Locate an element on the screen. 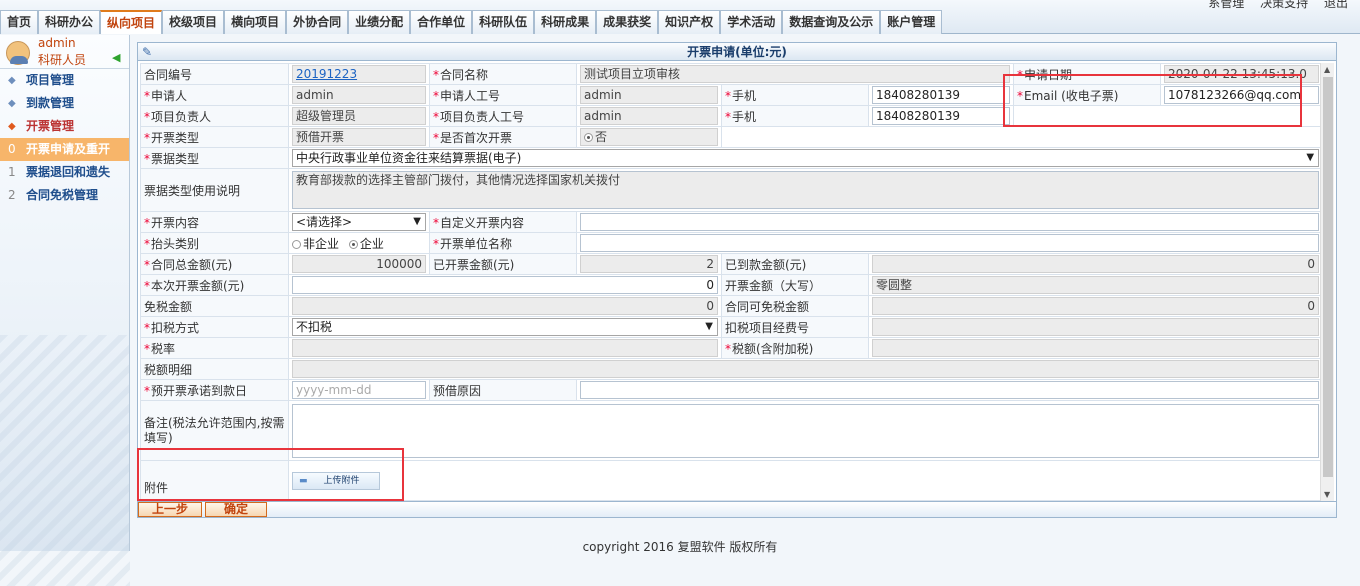 The height and width of the screenshot is (586, 1360). row-title-type: *抬头类别 非企业 企业 *开票单位名称 is located at coordinates (731, 243).